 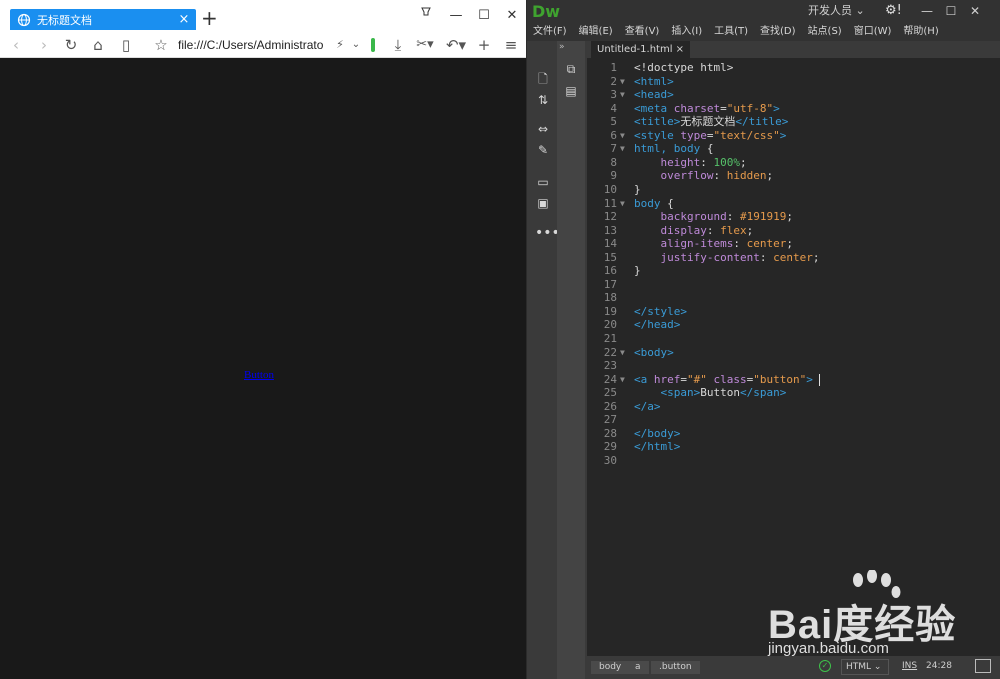 I want to click on code-line: 12 background: #191919;, so click(x=793, y=217).